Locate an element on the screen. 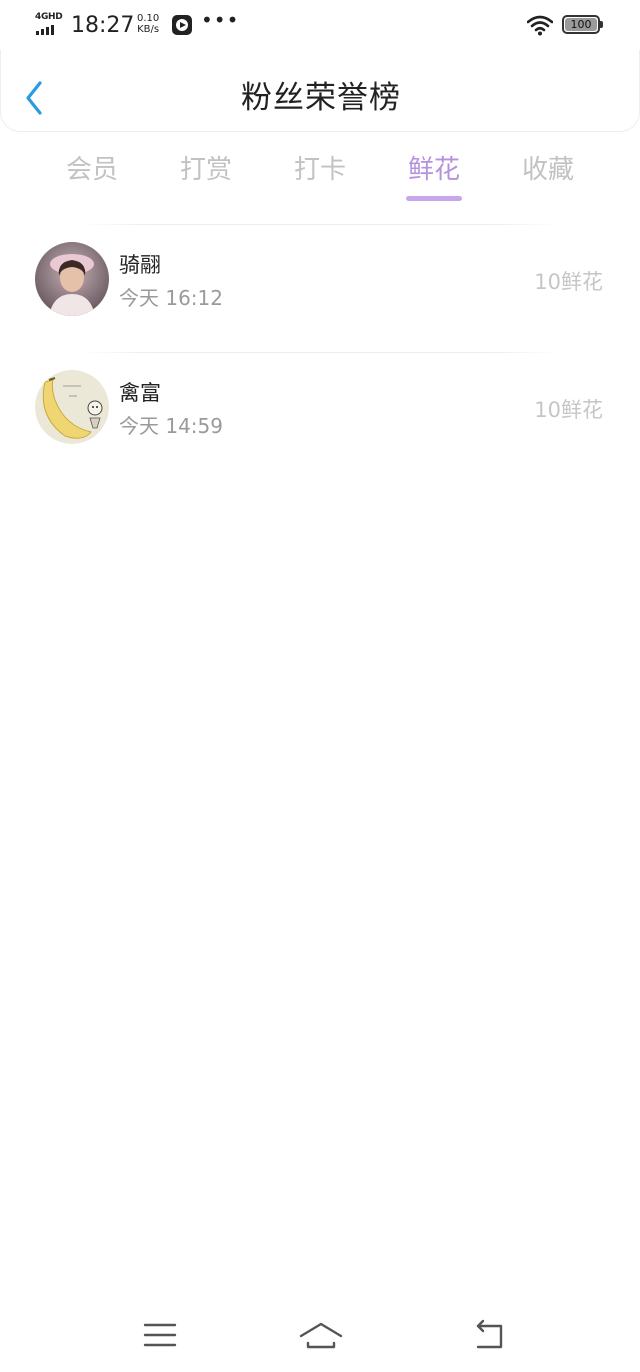 Image resolution: width=640 pixels, height=1372 pixels. tab-label: 打卡 is located at coordinates (319, 170).